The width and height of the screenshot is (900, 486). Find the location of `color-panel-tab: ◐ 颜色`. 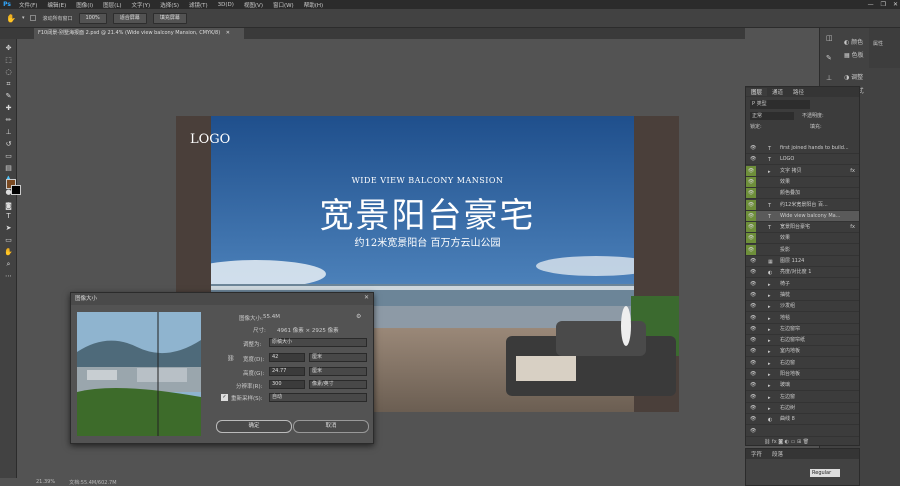

color-panel-tab: ◐ 颜色 is located at coordinates (853, 41).